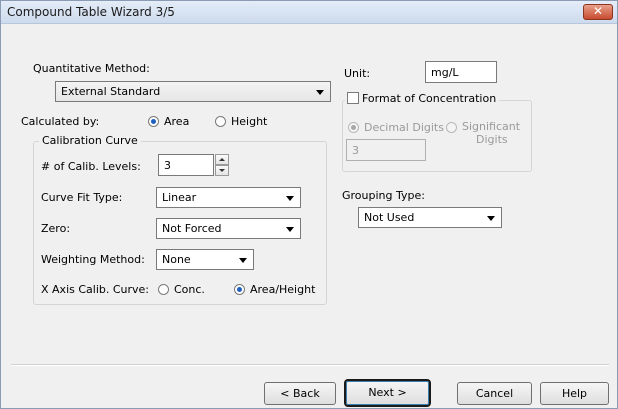 This screenshot has width=618, height=409. Describe the element at coordinates (445, 72) in the screenshot. I see `unit-value: mg/L` at that location.